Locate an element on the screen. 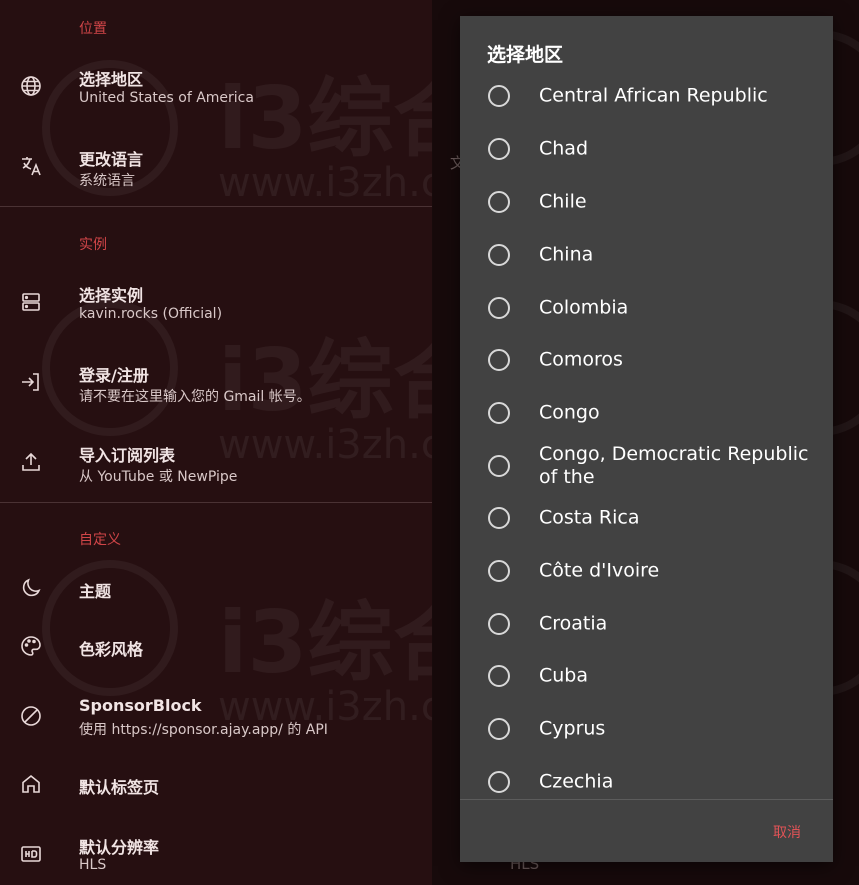  region-option: Central African Republic is located at coordinates (646, 96).